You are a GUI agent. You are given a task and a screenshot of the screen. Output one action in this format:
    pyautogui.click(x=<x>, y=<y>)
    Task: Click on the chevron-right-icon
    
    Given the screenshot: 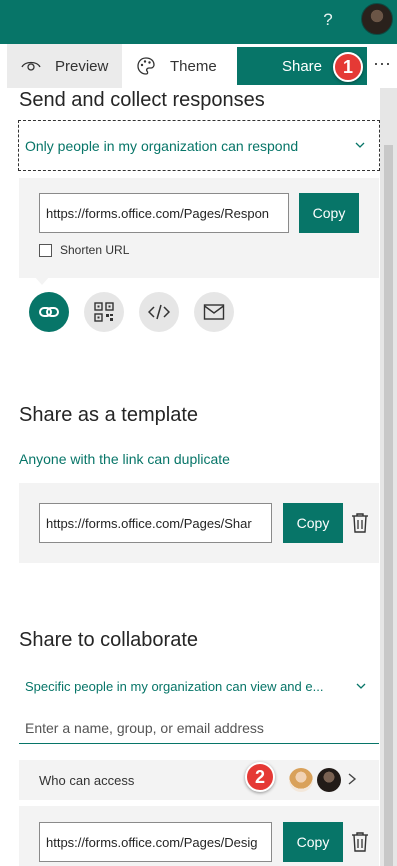 What is the action you would take?
    pyautogui.click(x=352, y=779)
    